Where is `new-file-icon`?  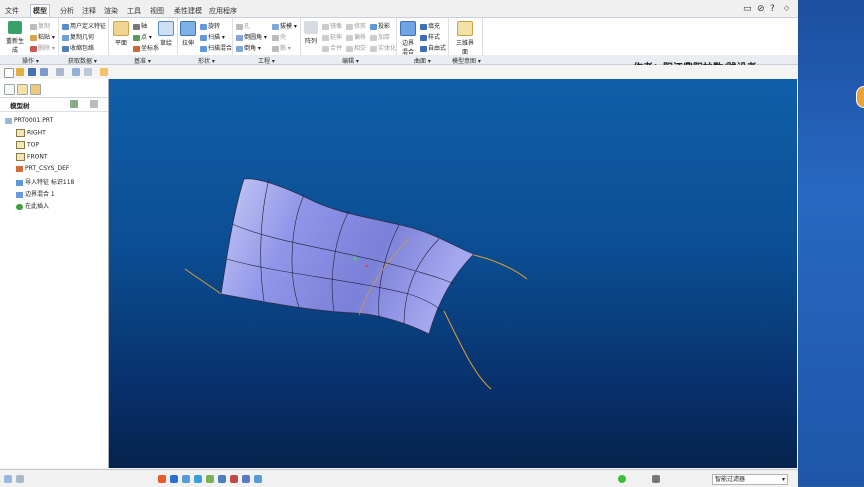 new-file-icon is located at coordinates (9, 73).